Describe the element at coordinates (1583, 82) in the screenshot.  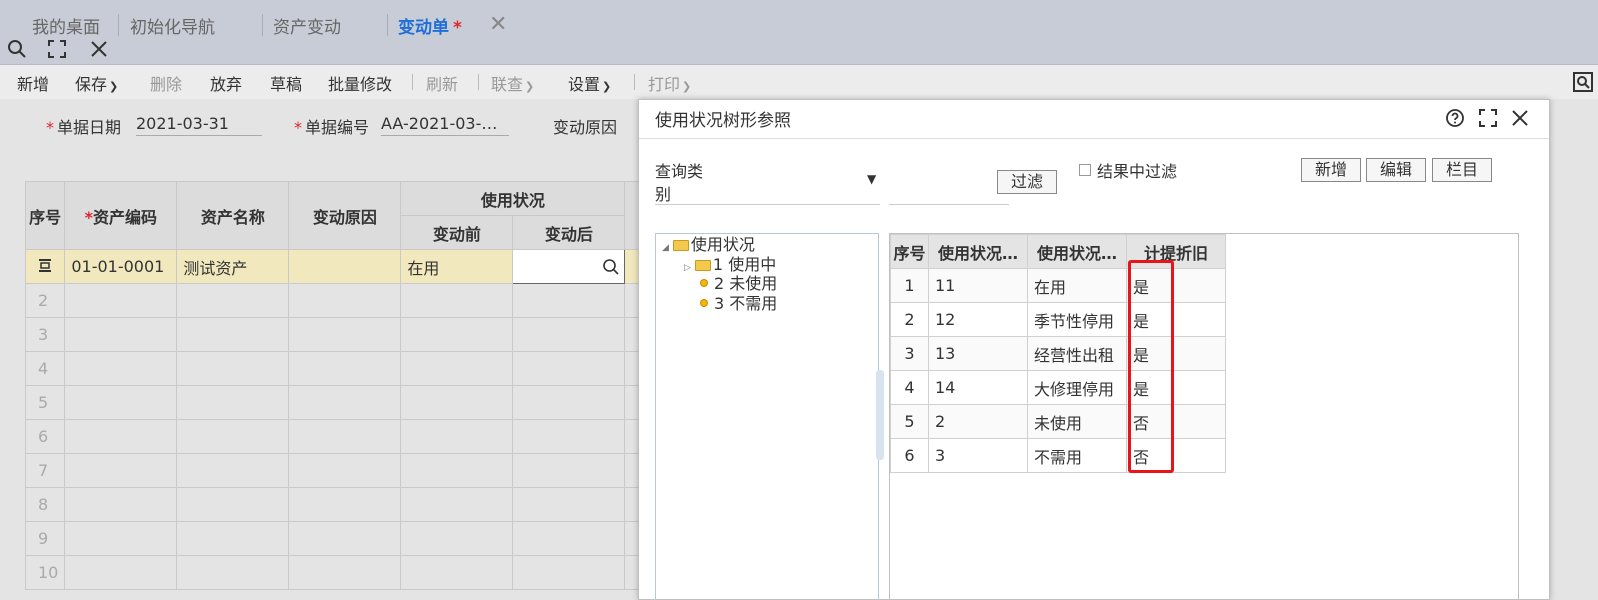
I see `preview-icon` at that location.